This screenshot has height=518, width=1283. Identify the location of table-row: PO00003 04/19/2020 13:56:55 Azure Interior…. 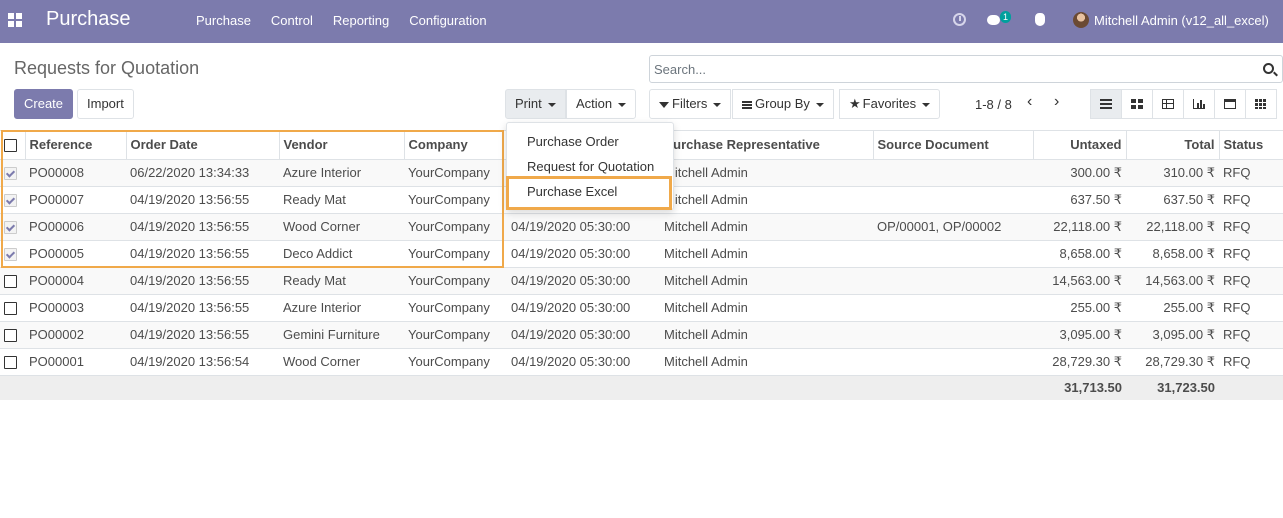
(641, 308).